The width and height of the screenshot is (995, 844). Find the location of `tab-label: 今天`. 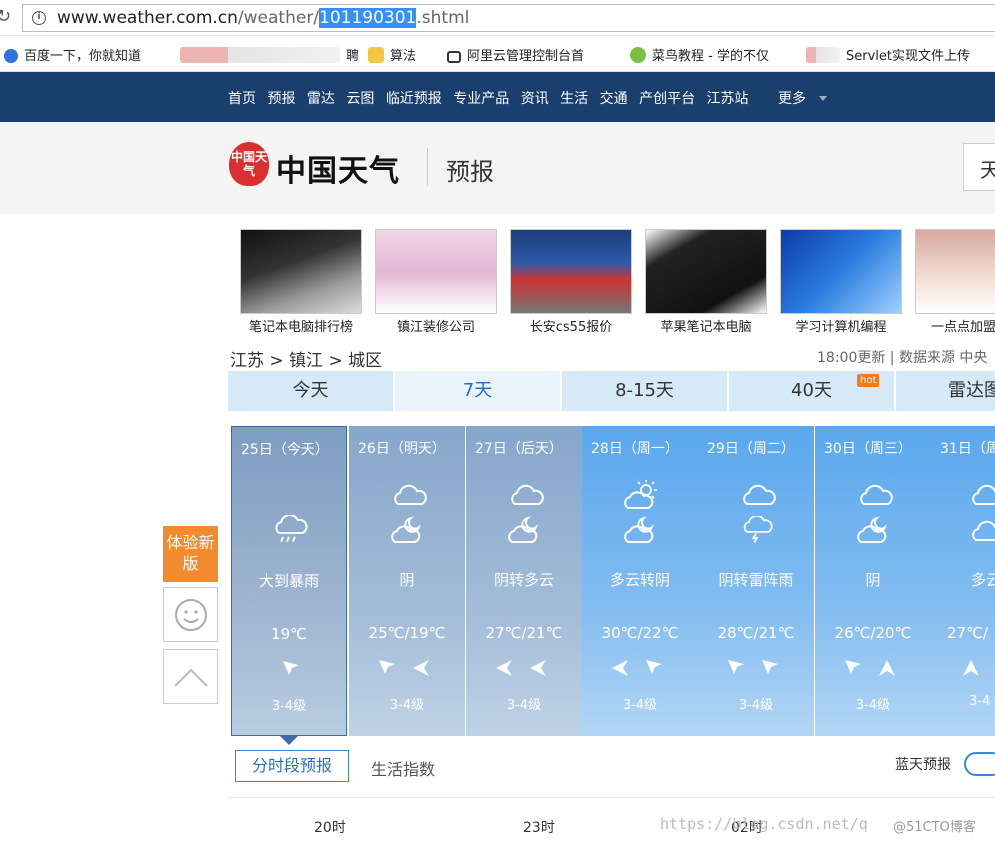

tab-label: 今天 is located at coordinates (310, 390).